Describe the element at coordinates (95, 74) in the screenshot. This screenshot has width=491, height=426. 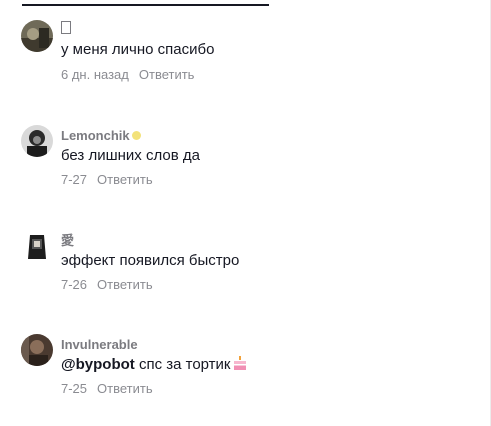
I see `comment-time: 6 дн. назад` at that location.